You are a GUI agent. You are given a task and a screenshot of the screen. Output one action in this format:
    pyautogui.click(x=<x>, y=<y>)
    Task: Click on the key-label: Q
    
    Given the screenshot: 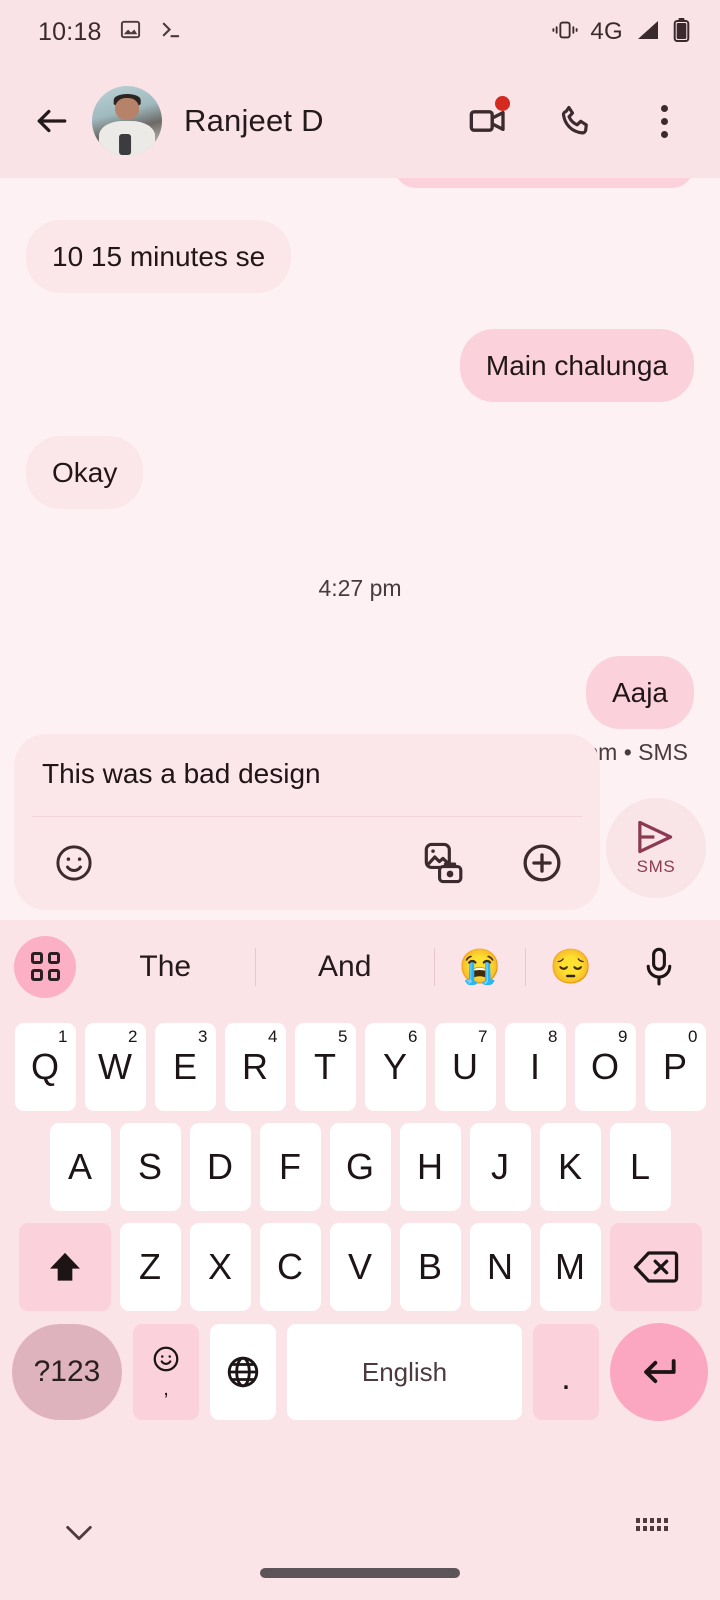 What is the action you would take?
    pyautogui.click(x=44, y=1066)
    